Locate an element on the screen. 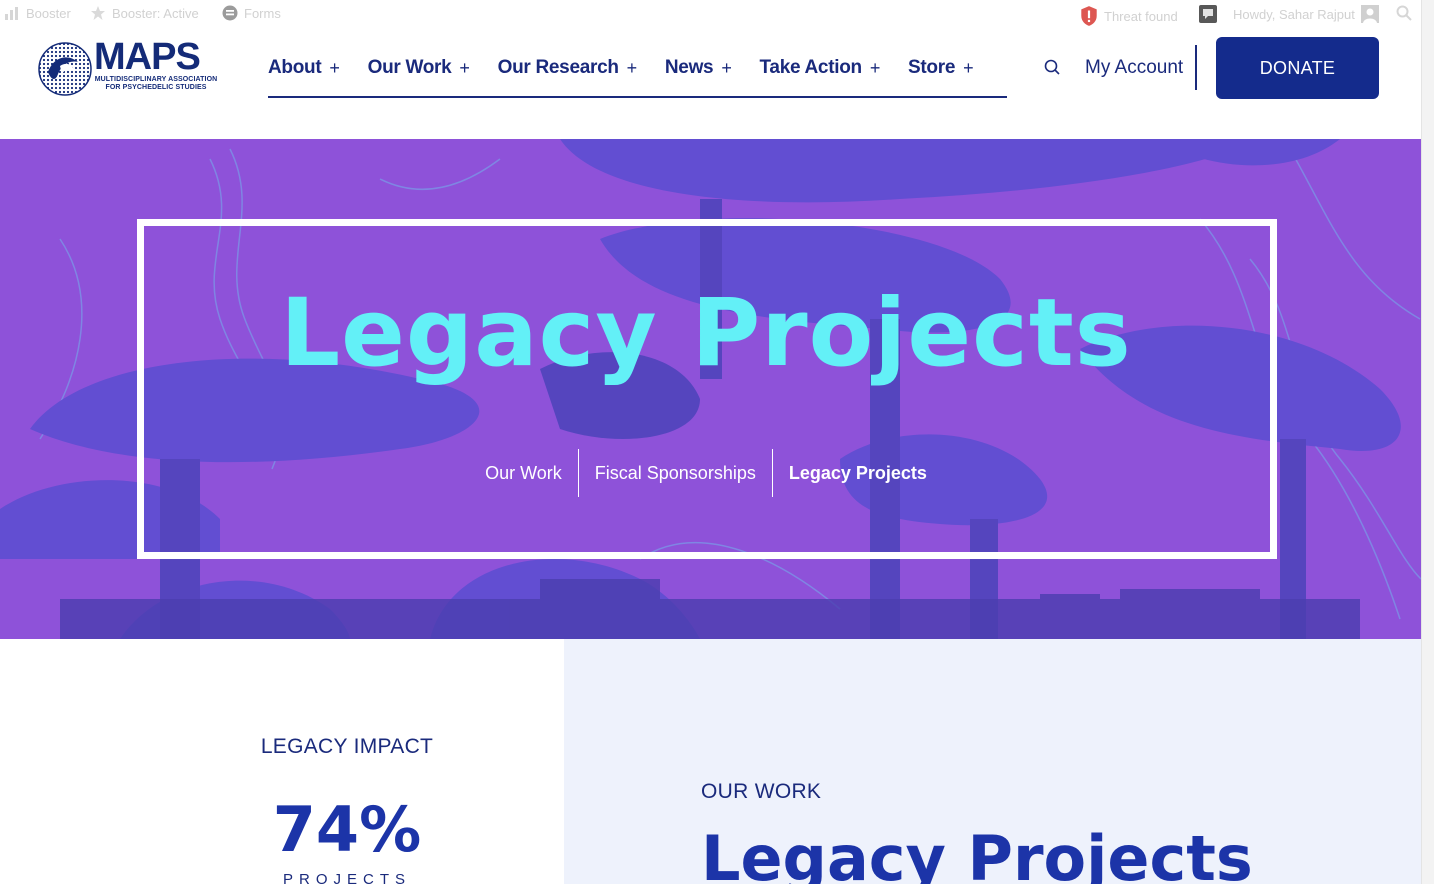 The height and width of the screenshot is (884, 1434). nav-take-action: Take Action + is located at coordinates (820, 68).